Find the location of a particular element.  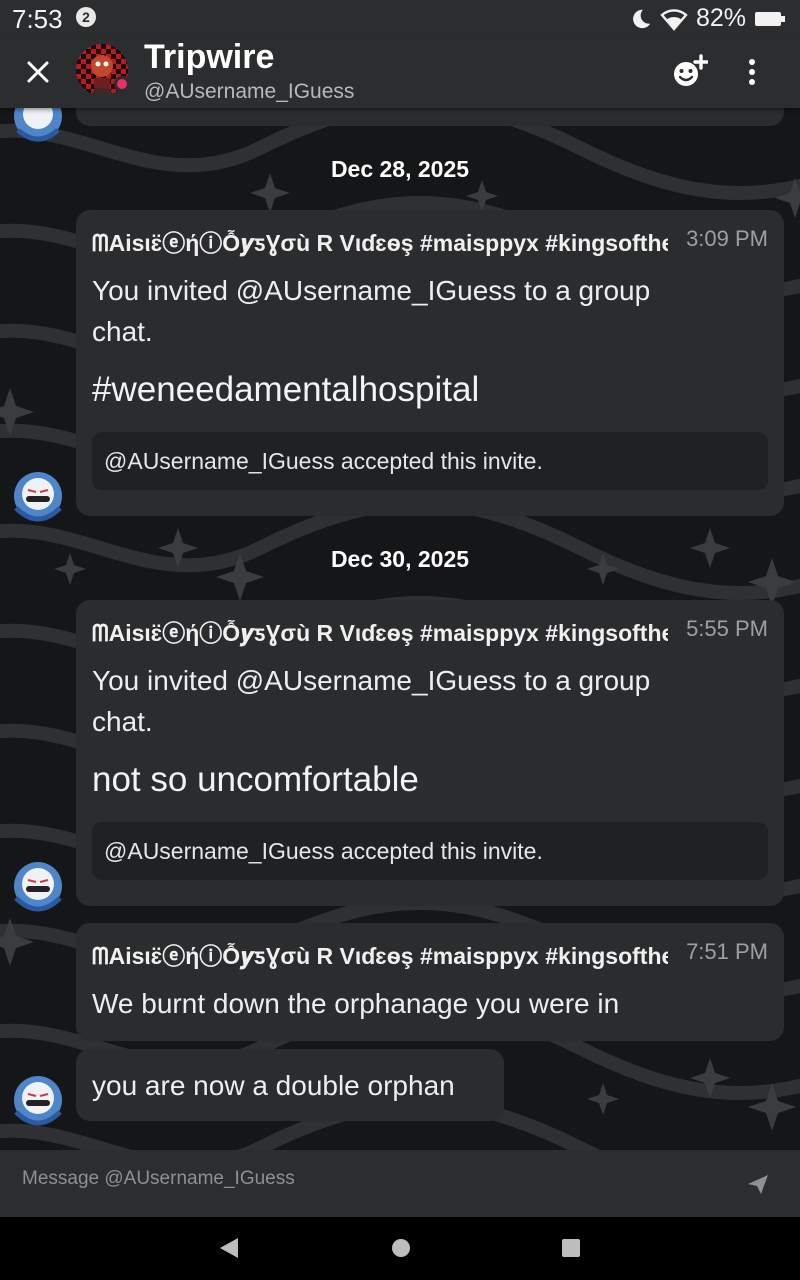

recents-icon is located at coordinates (571, 1248).